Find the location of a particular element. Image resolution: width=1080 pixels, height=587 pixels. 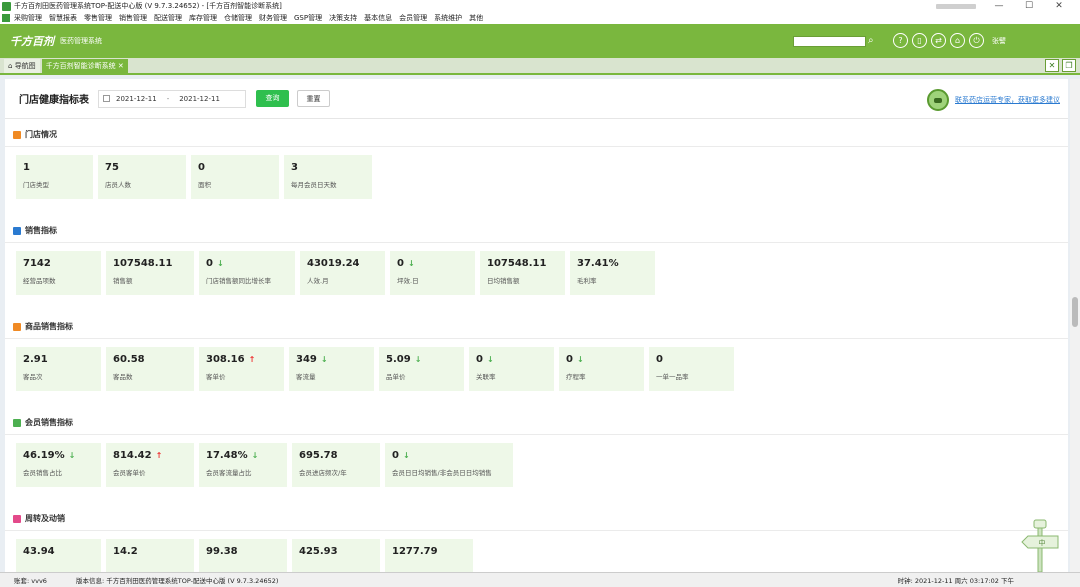

metric-value: 37.41% is located at coordinates (598, 263).